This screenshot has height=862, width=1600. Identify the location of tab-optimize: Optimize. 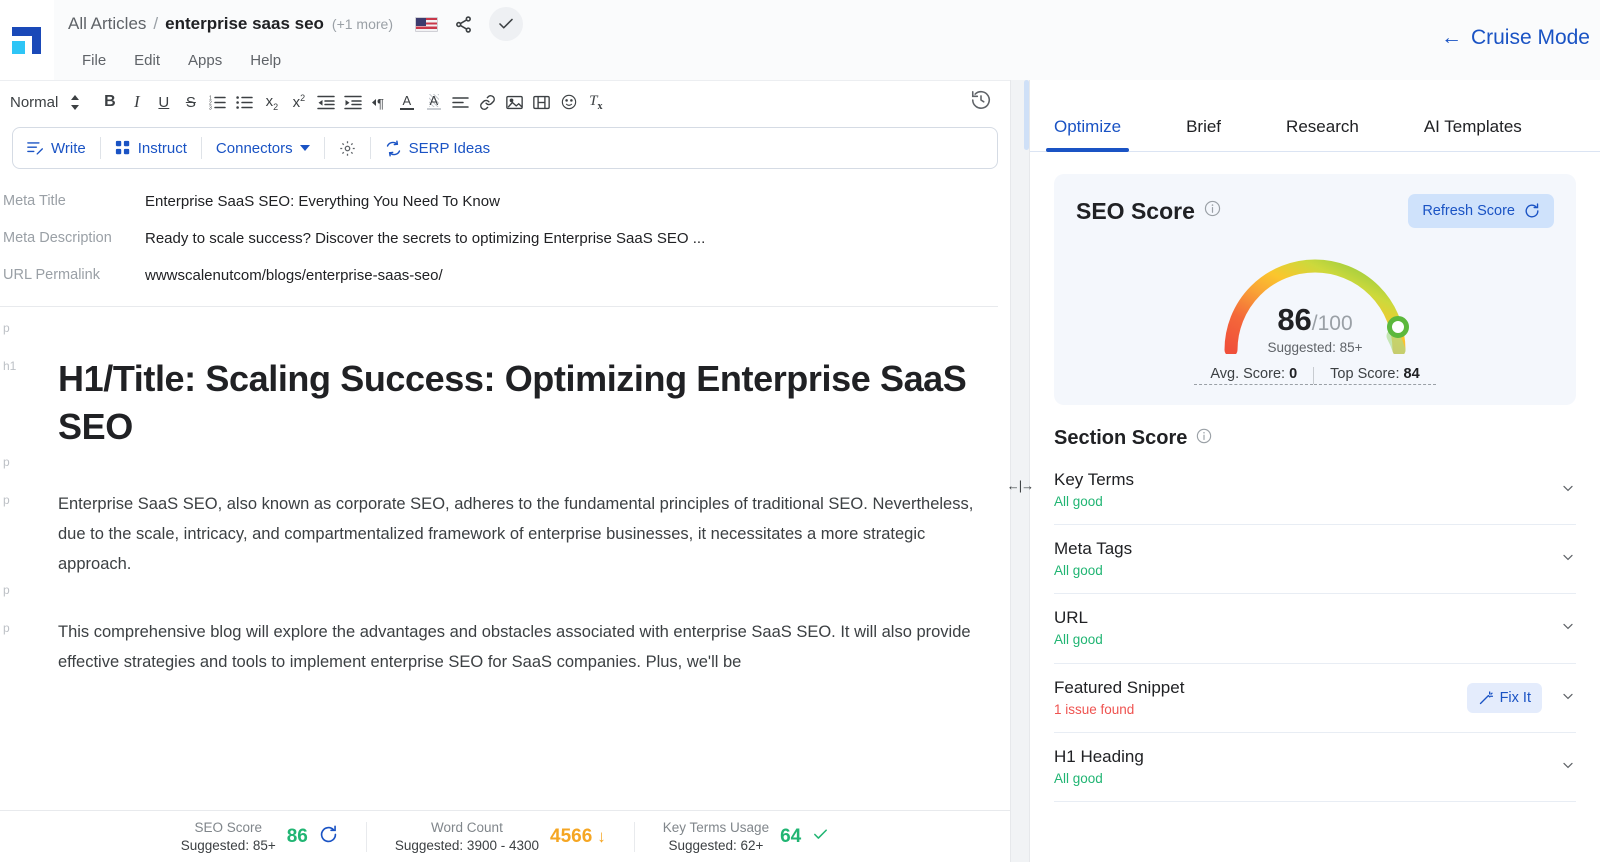
(1087, 134).